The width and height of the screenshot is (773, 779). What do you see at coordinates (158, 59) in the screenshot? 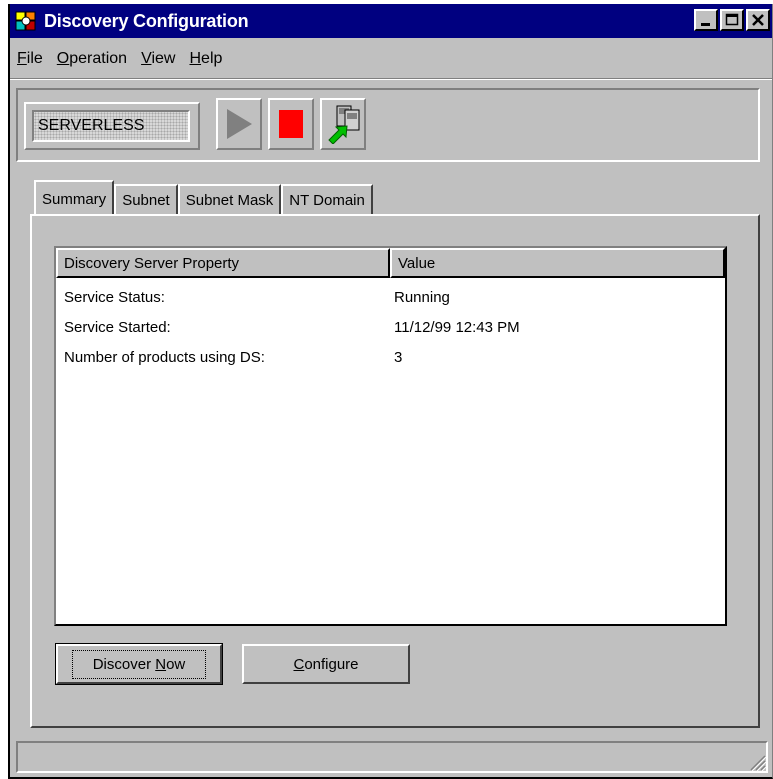
I see `menu-view: View` at bounding box center [158, 59].